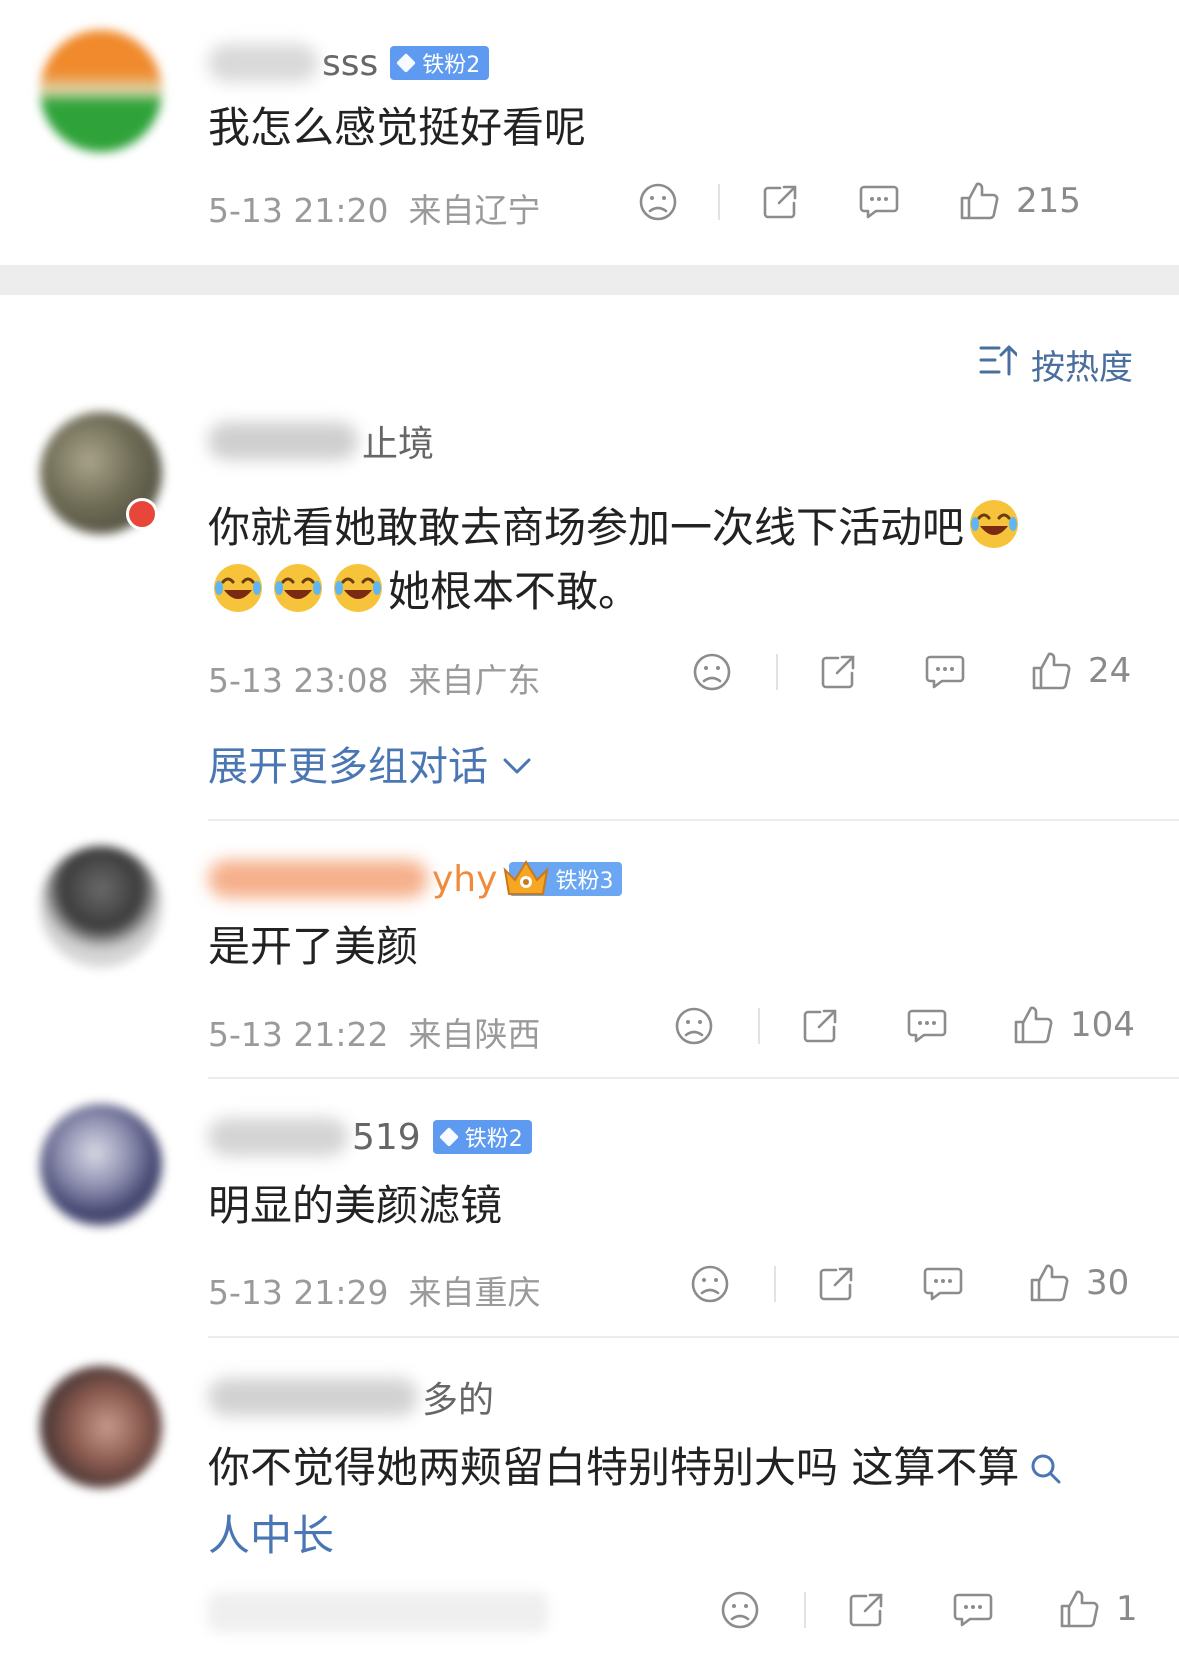  I want to click on expand-label: 展开更多组对话, so click(348, 767).